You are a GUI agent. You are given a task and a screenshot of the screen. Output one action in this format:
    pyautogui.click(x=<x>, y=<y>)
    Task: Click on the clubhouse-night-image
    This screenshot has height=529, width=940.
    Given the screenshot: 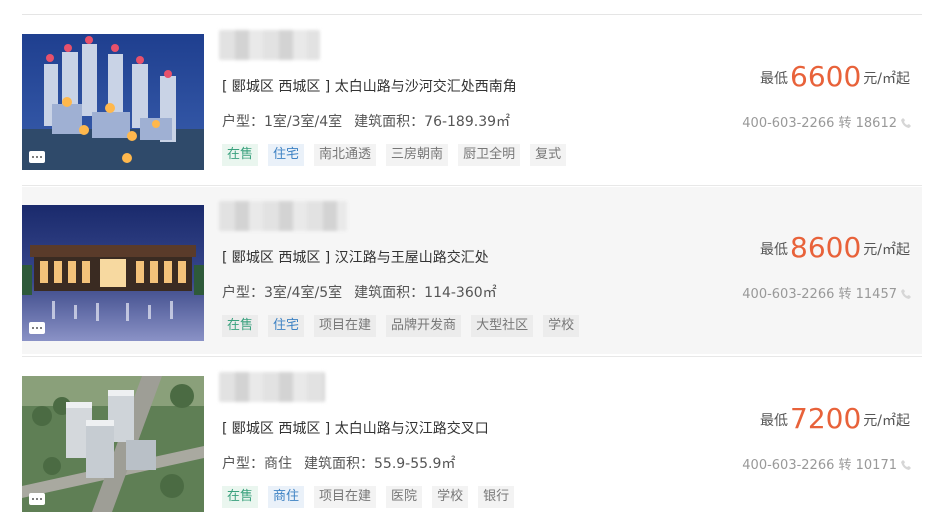 What is the action you would take?
    pyautogui.click(x=113, y=273)
    